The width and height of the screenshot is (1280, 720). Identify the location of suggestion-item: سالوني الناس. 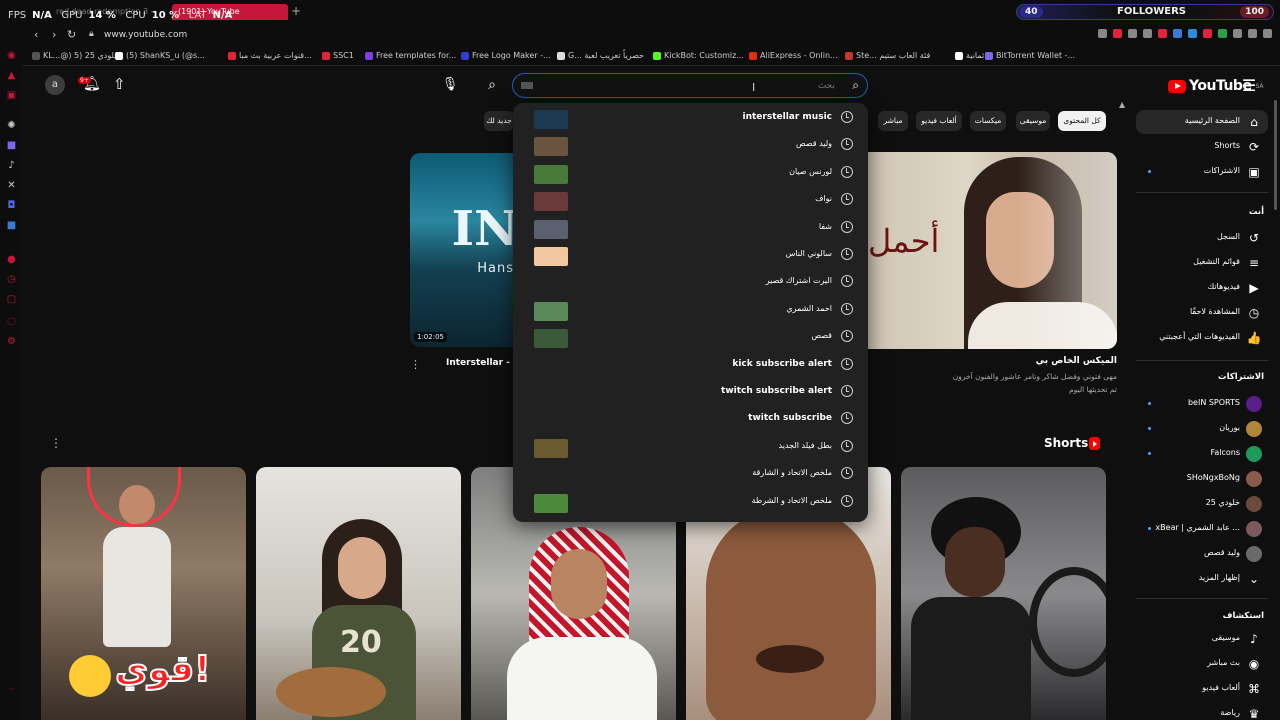
(690, 255).